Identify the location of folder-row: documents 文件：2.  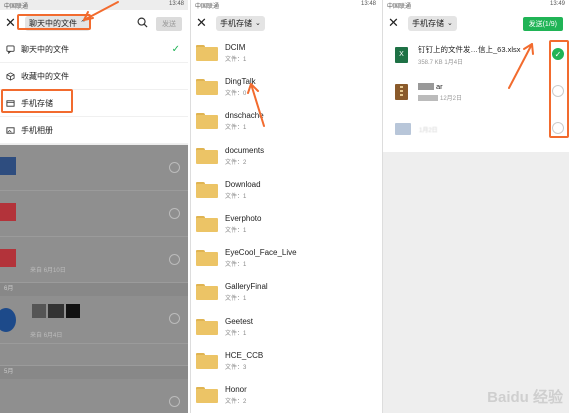
(285, 156).